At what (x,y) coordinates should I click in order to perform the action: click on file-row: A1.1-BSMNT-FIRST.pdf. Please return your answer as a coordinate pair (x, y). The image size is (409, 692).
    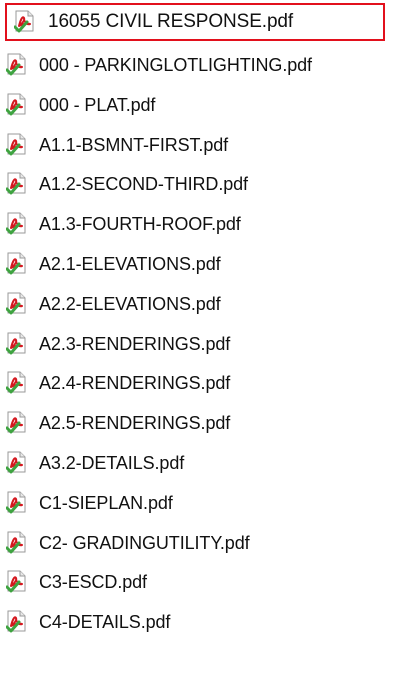
    Looking at the image, I should click on (190, 145).